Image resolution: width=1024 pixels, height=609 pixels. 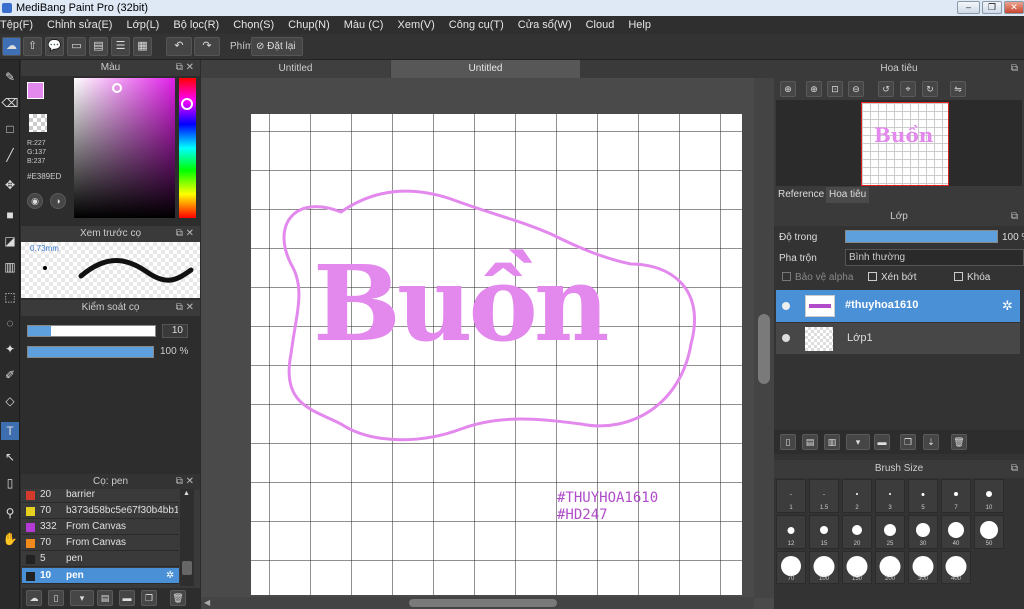 I want to click on brush-size-cell: 2, so click(x=857, y=496).